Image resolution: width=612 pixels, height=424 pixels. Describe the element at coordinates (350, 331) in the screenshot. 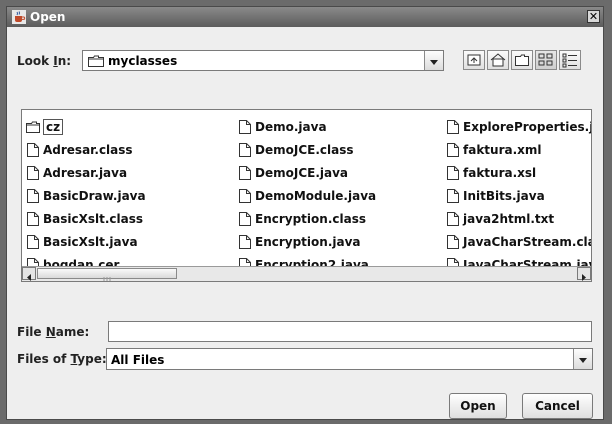

I see `file-name-input` at that location.